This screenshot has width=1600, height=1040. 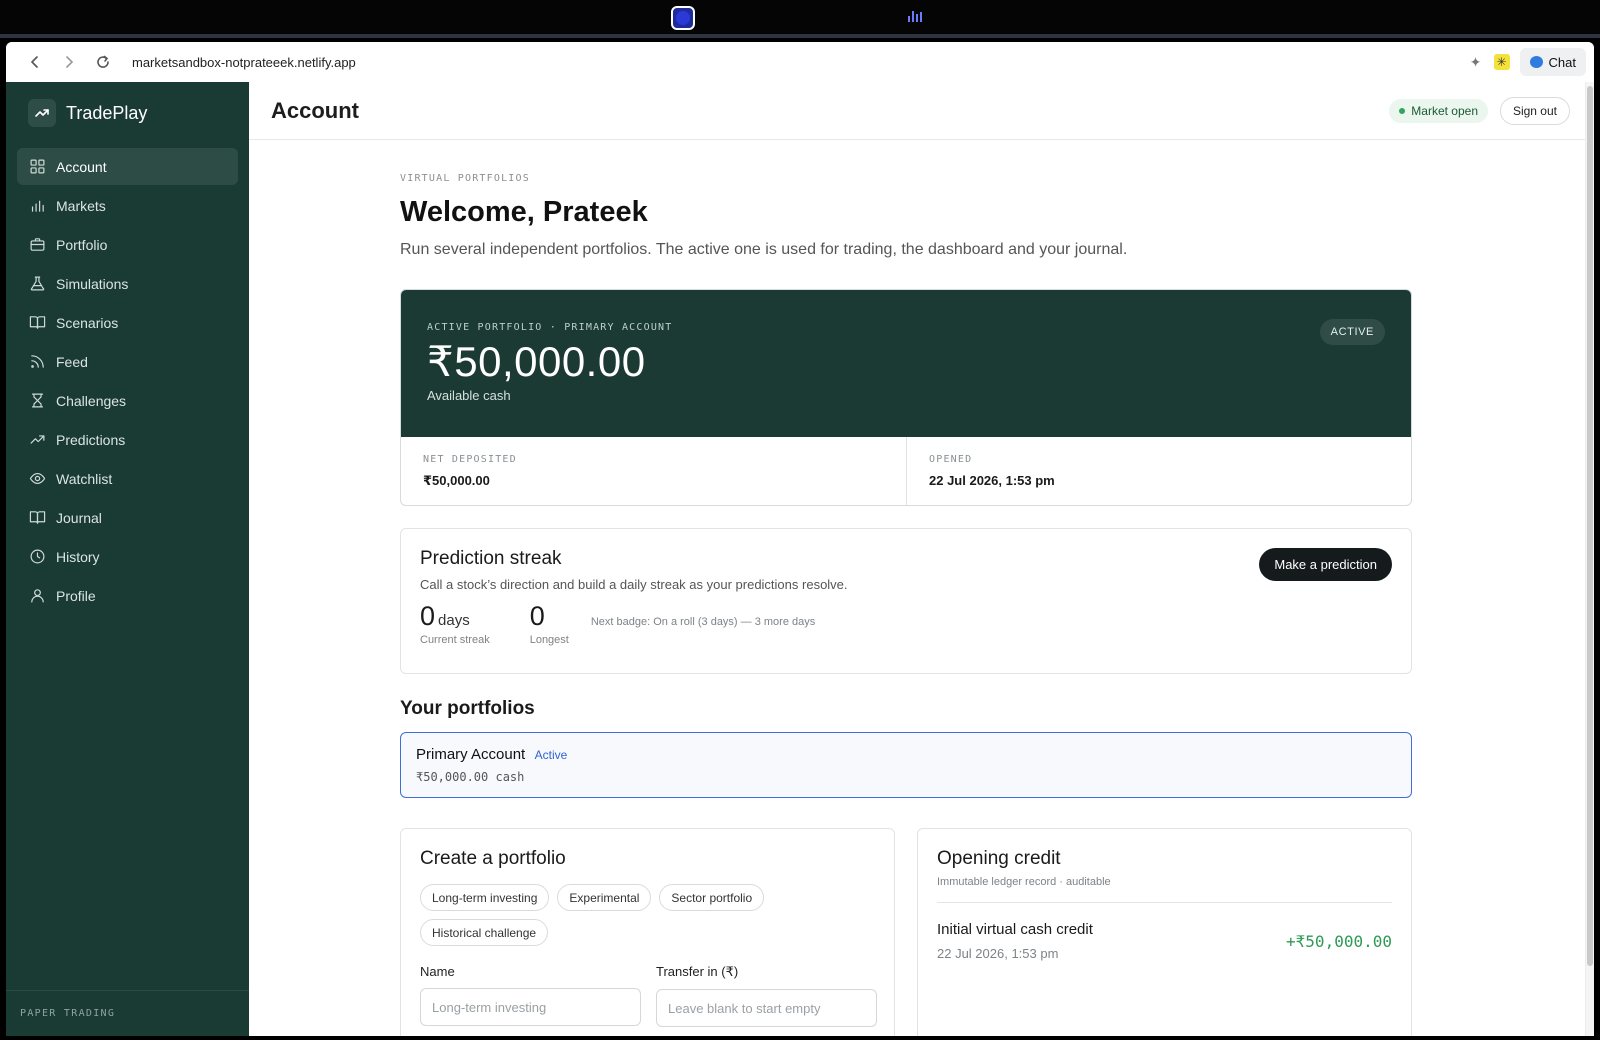 What do you see at coordinates (648, 995) in the screenshot?
I see `create-portfolio-form: Name Transfer in (₹)` at bounding box center [648, 995].